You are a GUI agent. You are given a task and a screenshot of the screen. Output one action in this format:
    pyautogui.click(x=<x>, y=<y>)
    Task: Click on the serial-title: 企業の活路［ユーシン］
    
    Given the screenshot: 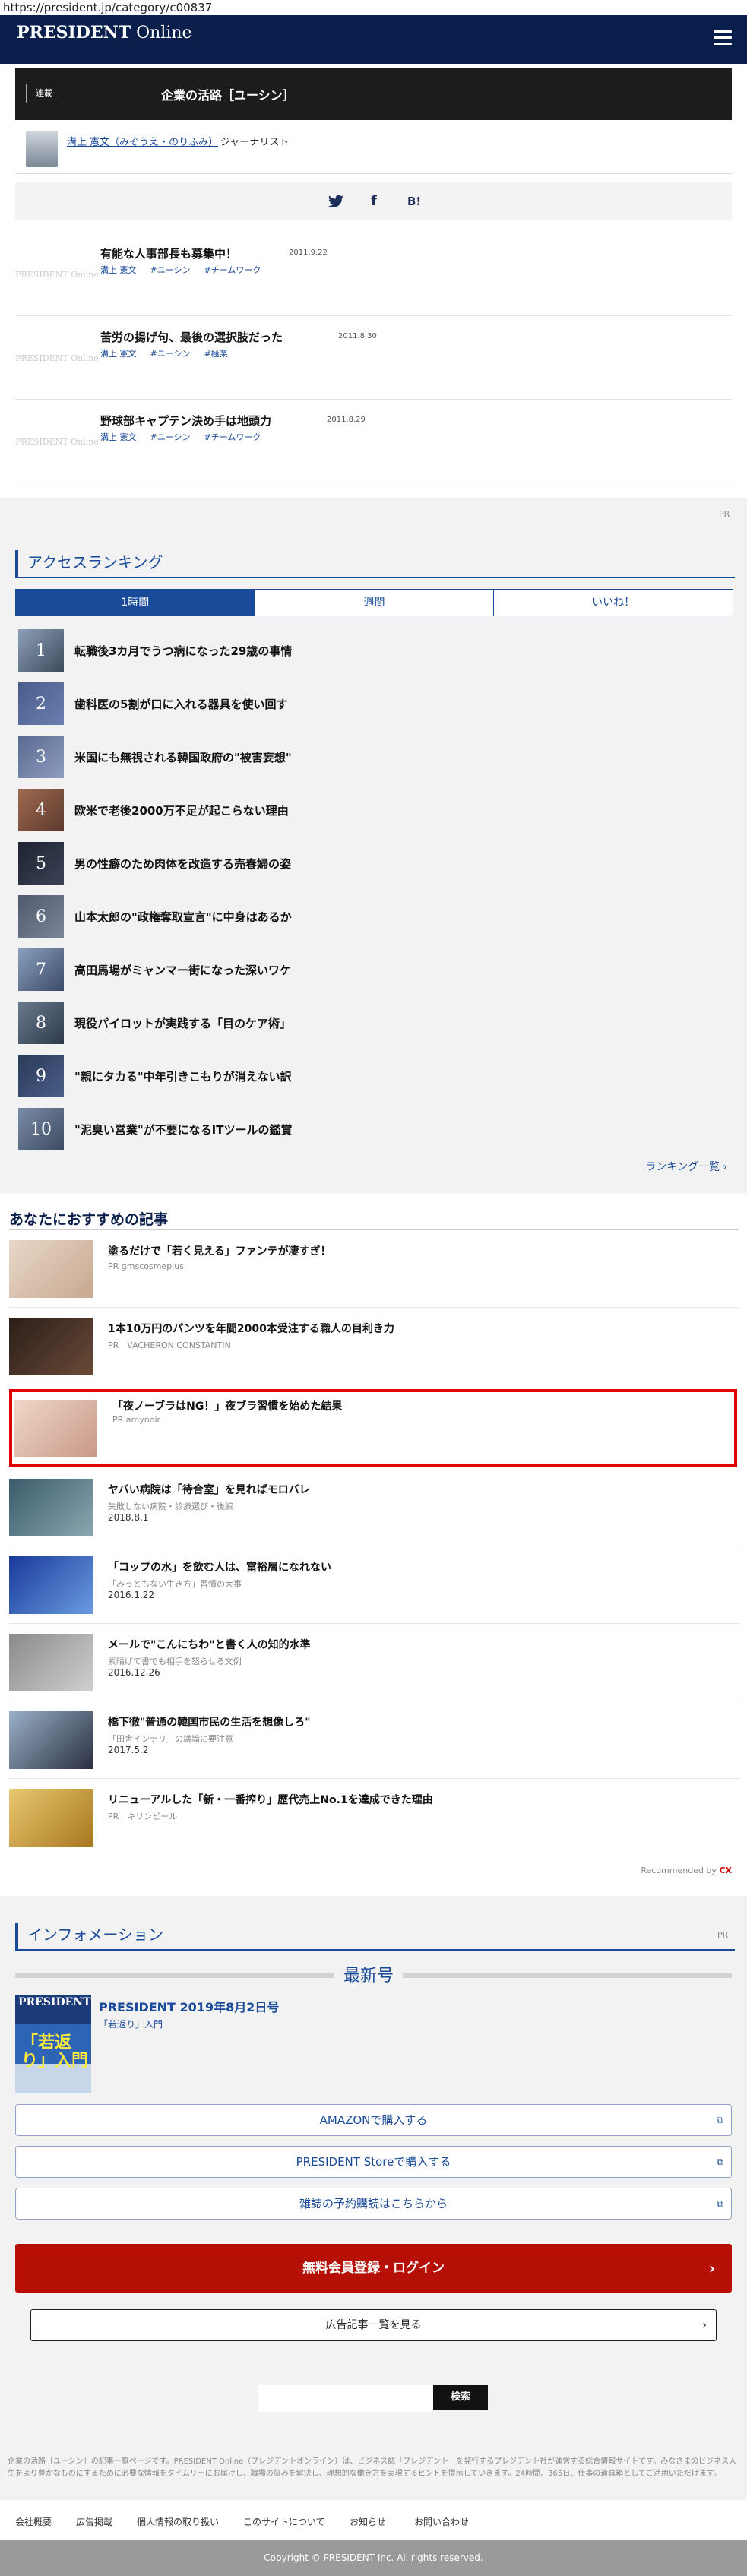 What is the action you would take?
    pyautogui.click(x=228, y=95)
    